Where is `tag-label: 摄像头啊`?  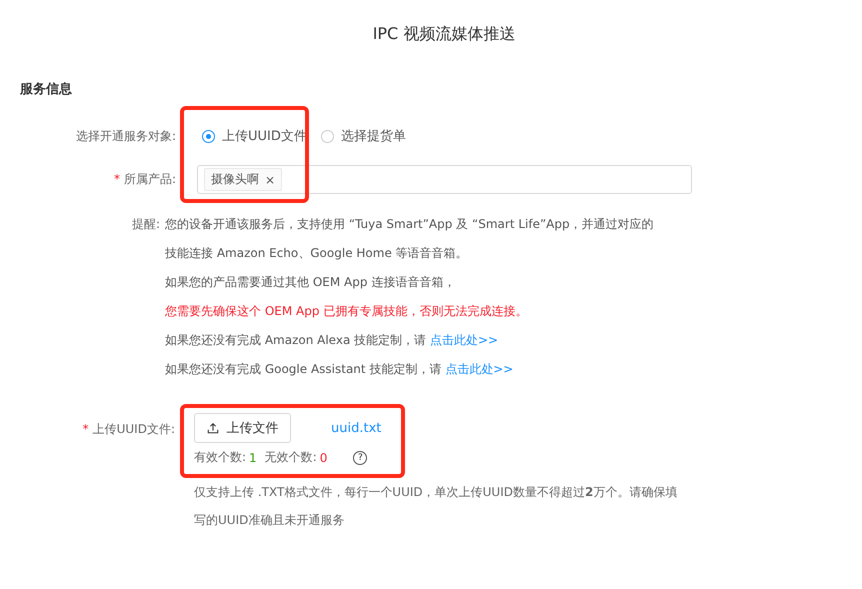 tag-label: 摄像头啊 is located at coordinates (235, 179).